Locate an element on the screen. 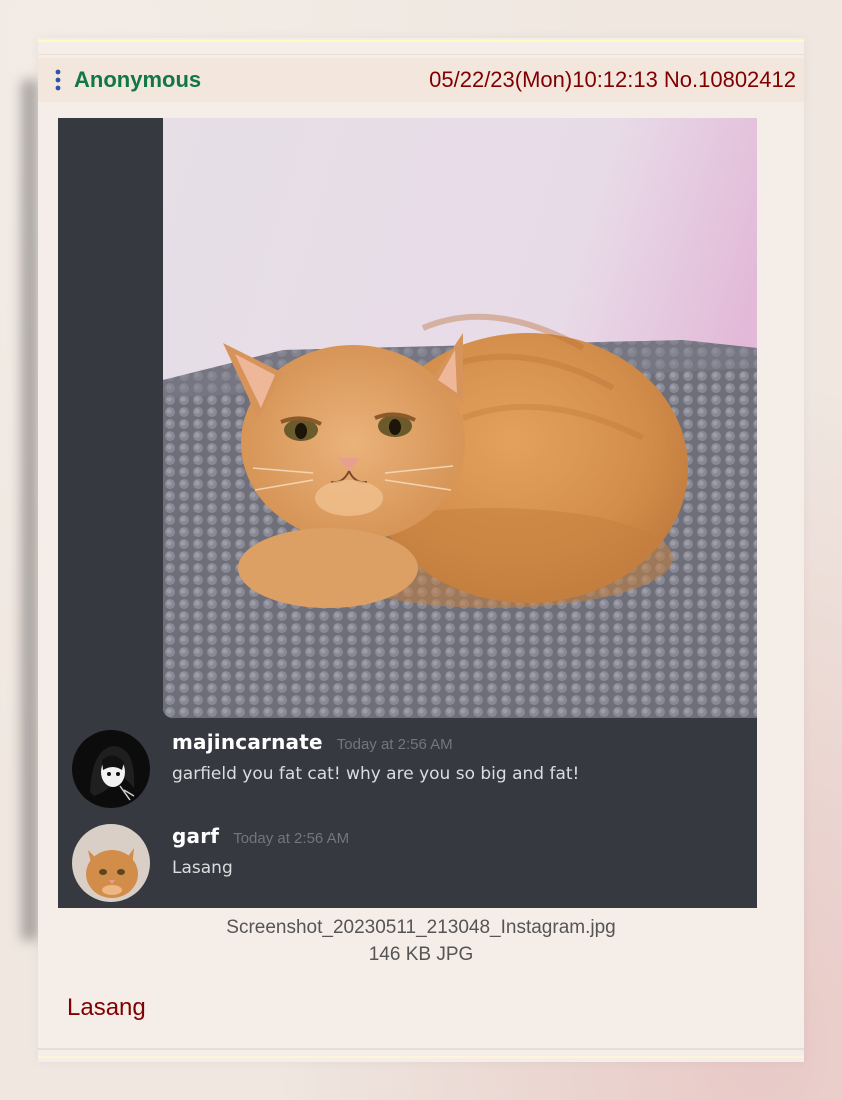 This screenshot has width=842, height=1100. poster-name: Anonymous is located at coordinates (138, 79).